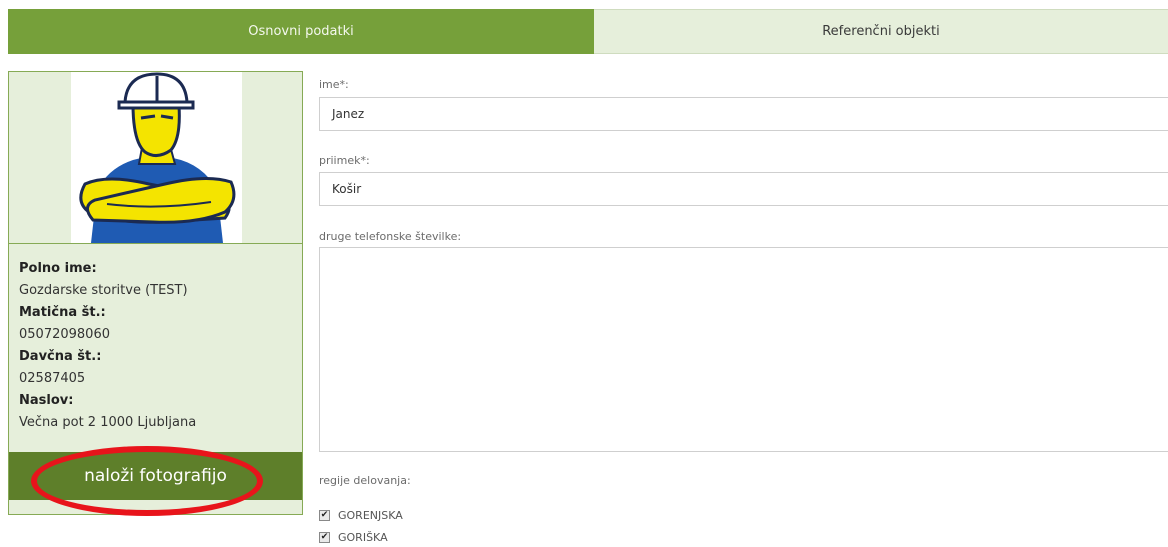 The height and width of the screenshot is (547, 1168). I want to click on region-goriska: ✔ GORIŠKA, so click(353, 537).